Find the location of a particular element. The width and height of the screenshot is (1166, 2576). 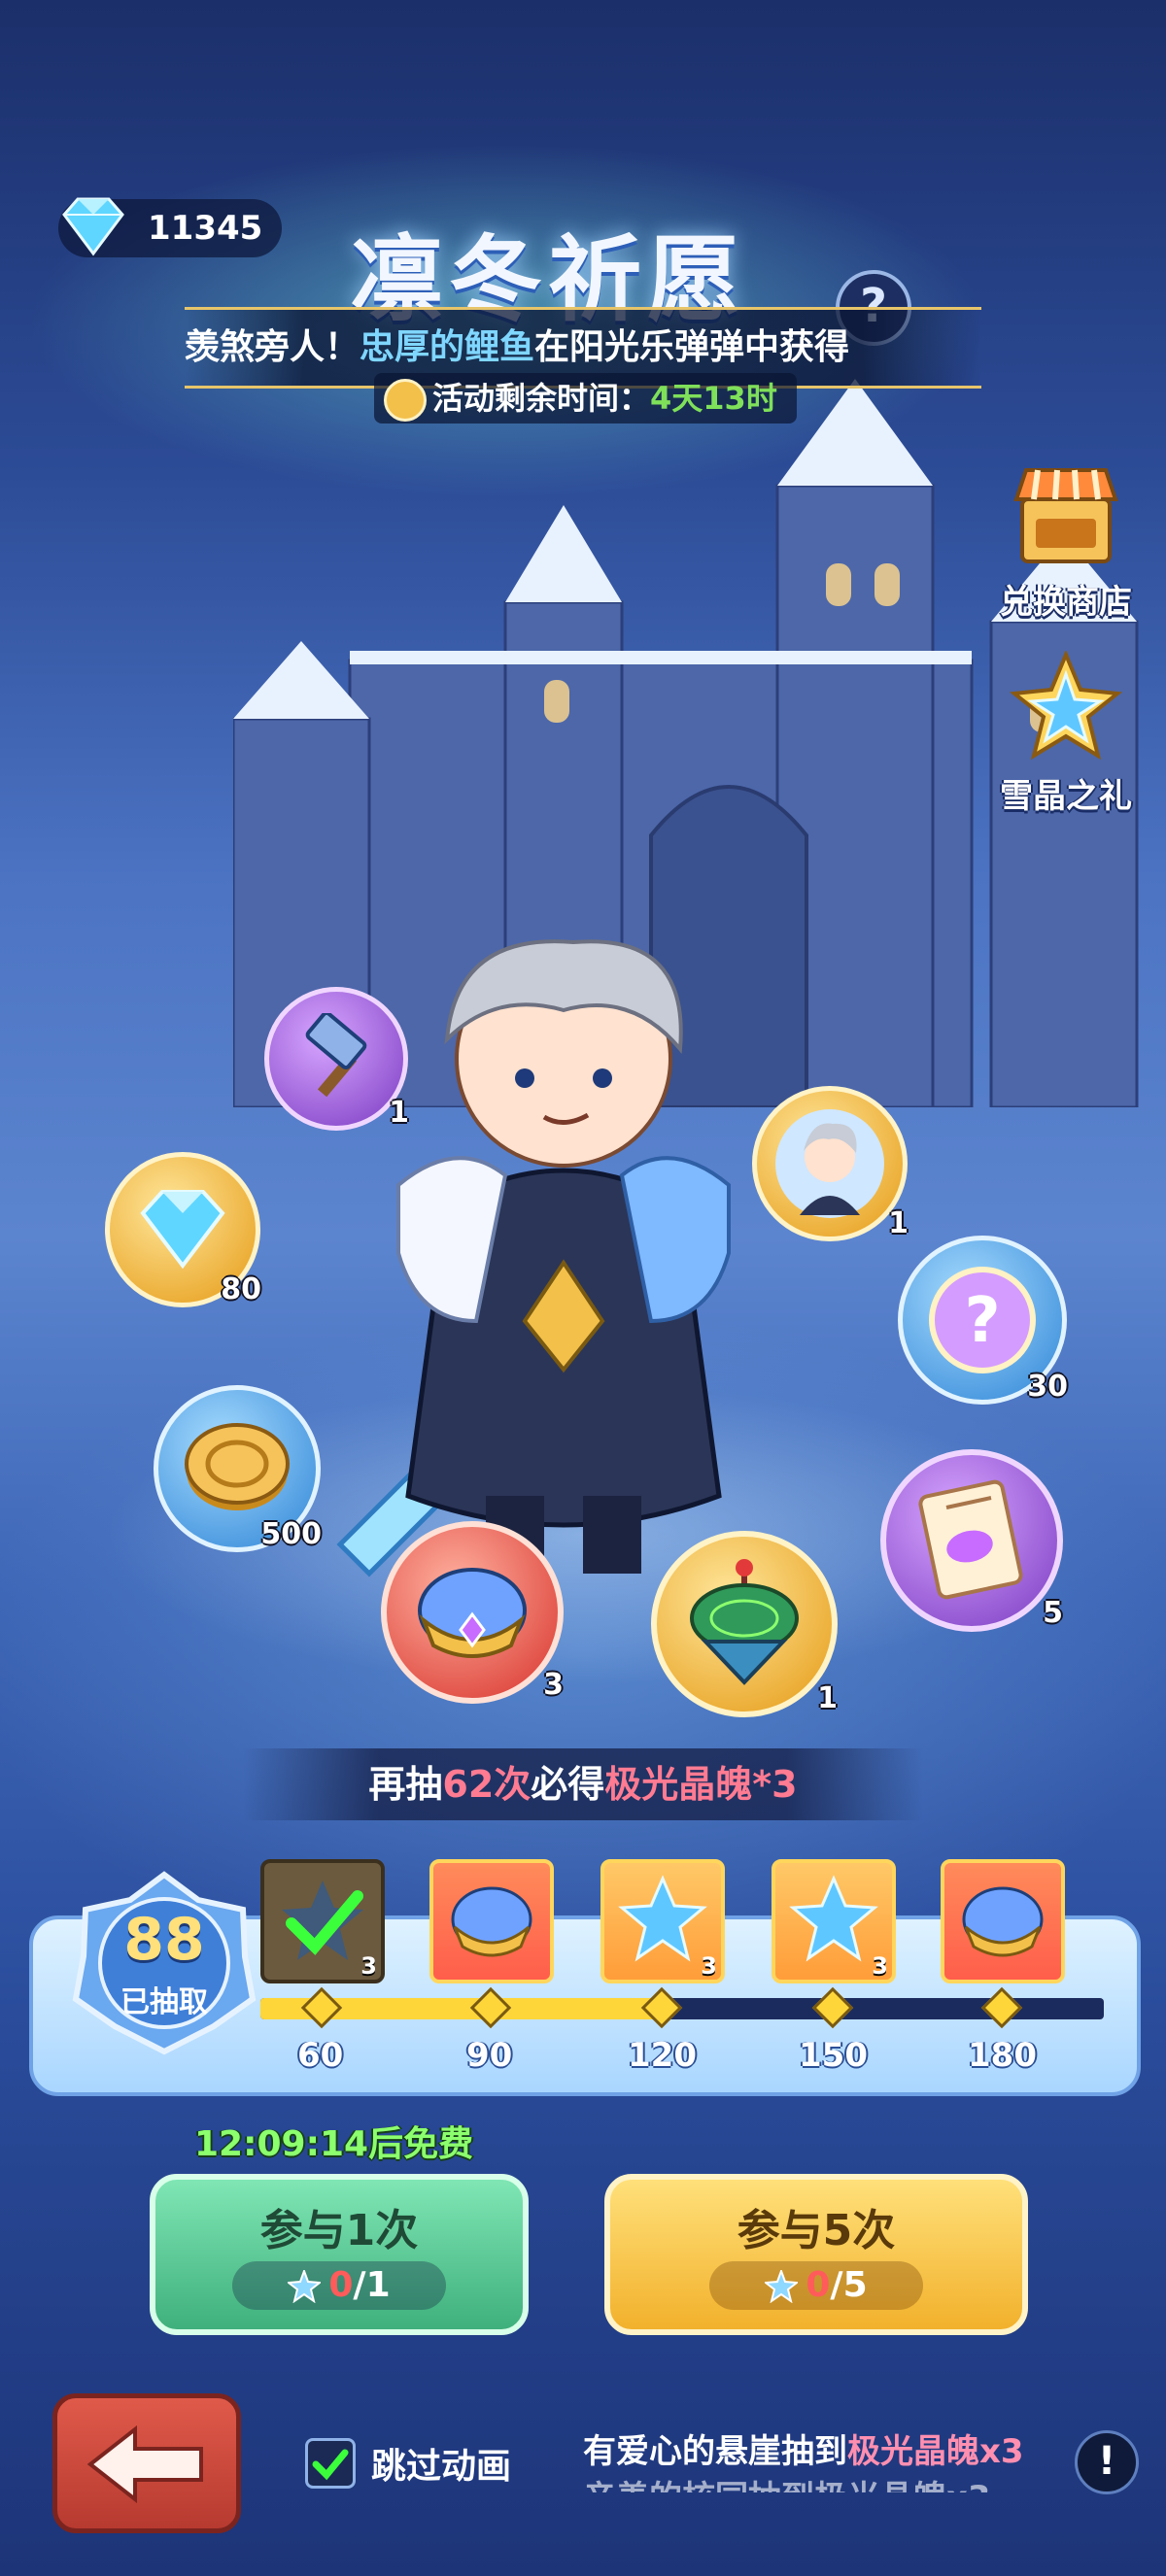

reward-hammer: 1 is located at coordinates (336, 1059).